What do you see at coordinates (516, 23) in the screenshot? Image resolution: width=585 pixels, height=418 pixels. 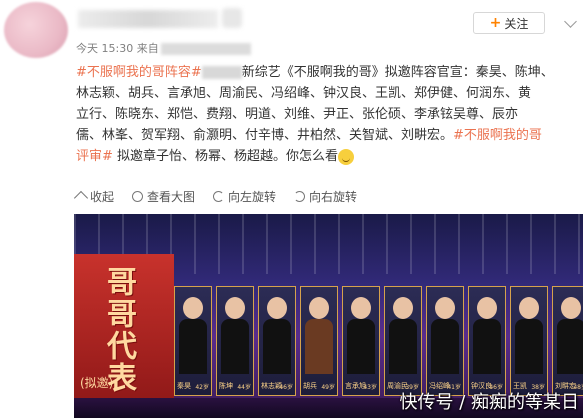 I see `follow-label: 关注` at bounding box center [516, 23].